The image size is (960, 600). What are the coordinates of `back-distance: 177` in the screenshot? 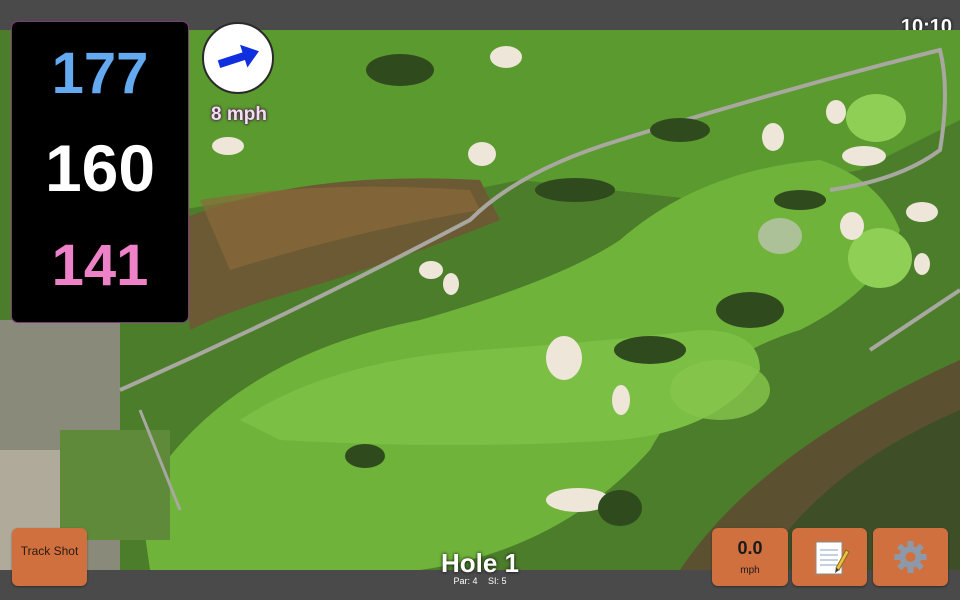 It's located at (100, 73).